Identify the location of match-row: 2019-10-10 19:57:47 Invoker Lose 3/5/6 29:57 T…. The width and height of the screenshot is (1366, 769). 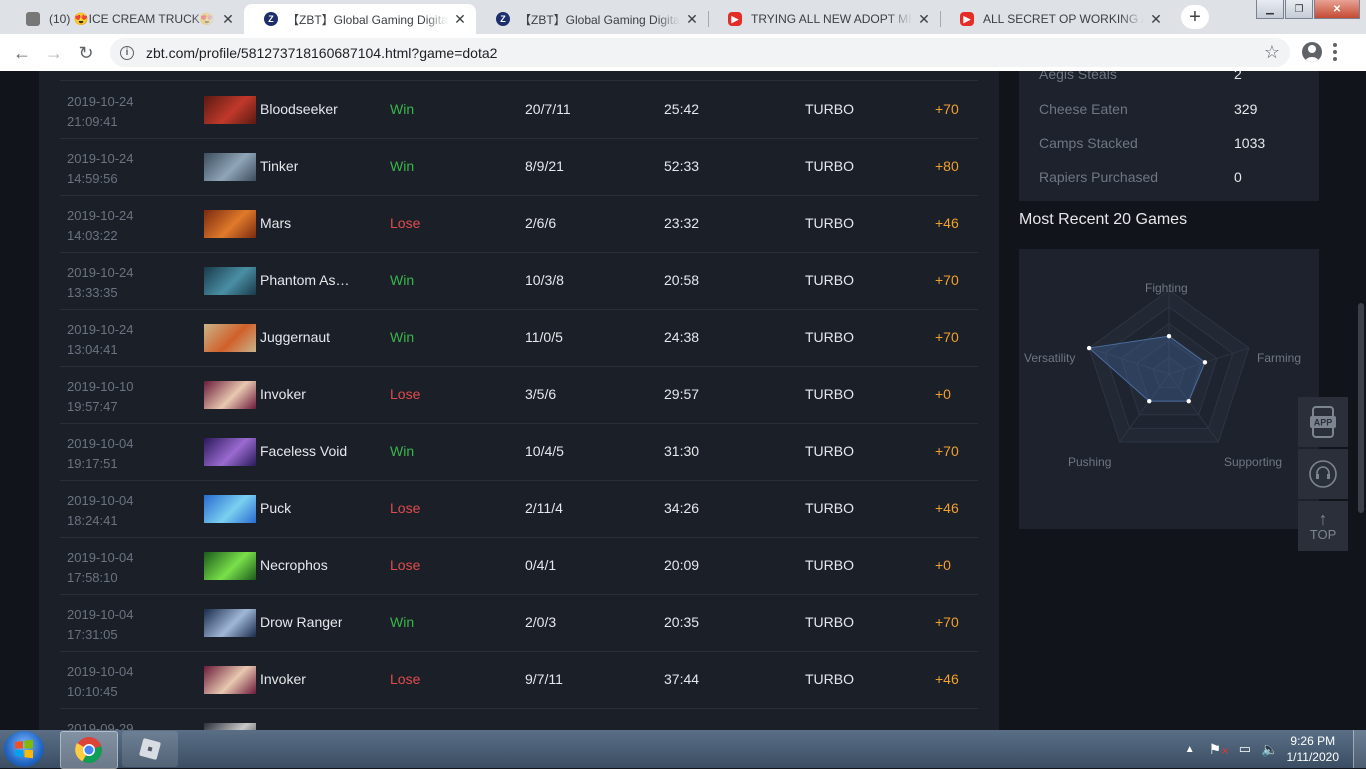
(519, 395).